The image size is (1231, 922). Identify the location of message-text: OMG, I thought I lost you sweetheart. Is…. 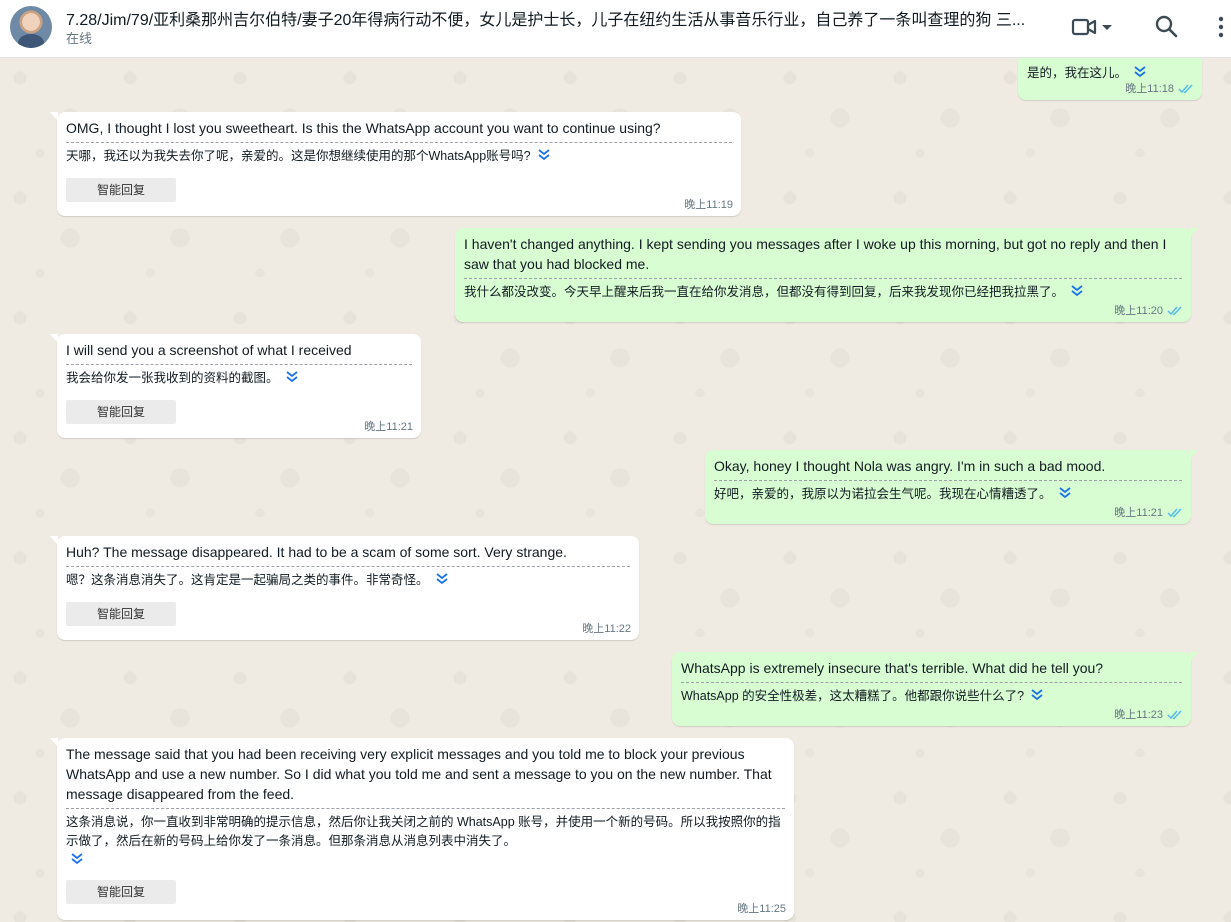
(363, 128).